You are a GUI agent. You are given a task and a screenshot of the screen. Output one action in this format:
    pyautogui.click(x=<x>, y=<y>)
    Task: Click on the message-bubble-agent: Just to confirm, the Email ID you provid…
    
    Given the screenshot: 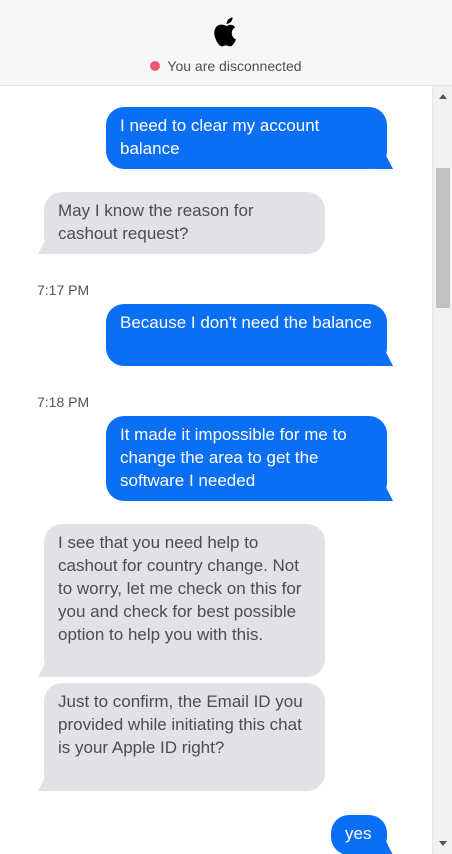 What is the action you would take?
    pyautogui.click(x=184, y=737)
    